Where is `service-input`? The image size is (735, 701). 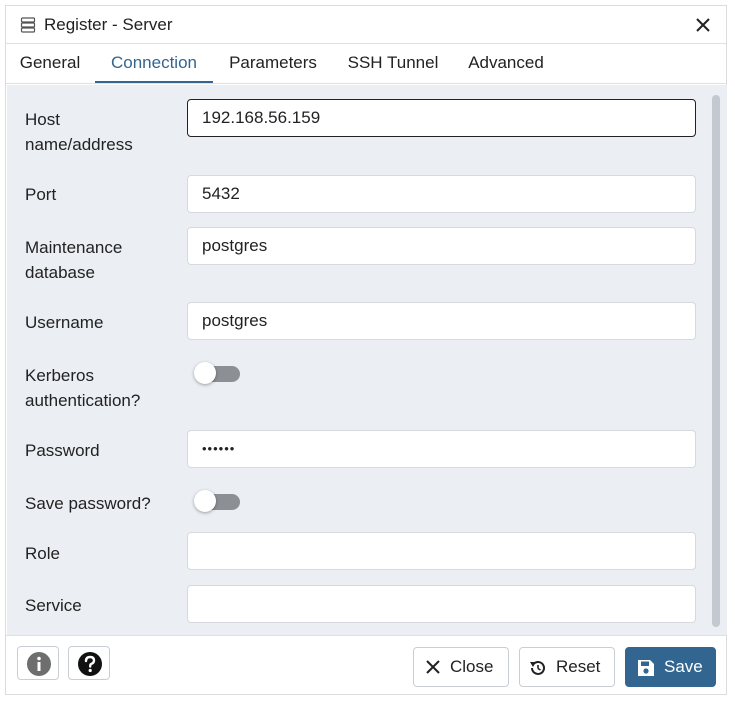 service-input is located at coordinates (441, 604).